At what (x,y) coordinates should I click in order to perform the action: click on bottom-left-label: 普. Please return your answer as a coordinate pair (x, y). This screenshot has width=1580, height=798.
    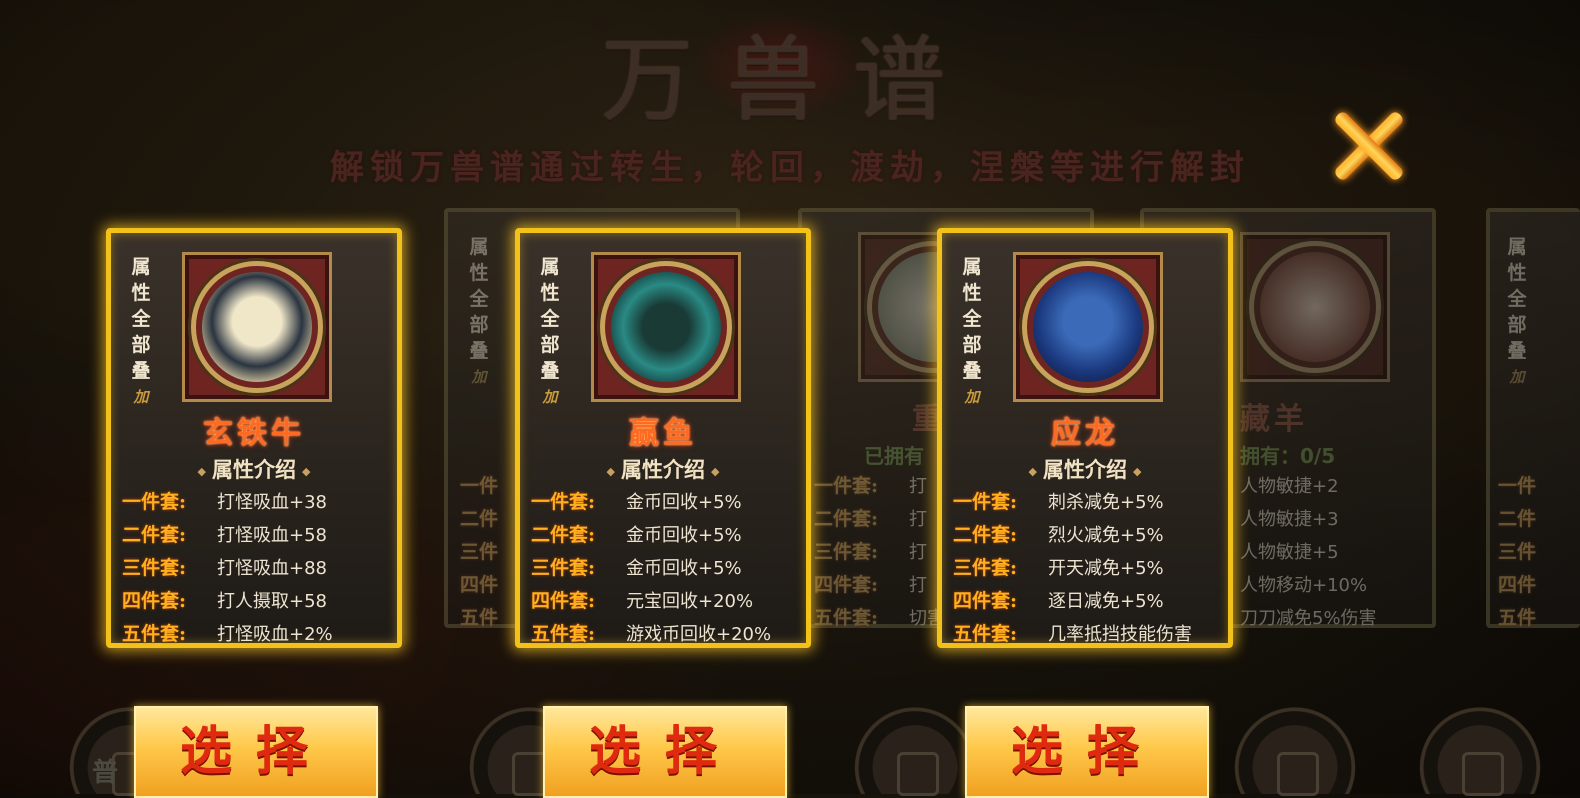
    Looking at the image, I should click on (105, 773).